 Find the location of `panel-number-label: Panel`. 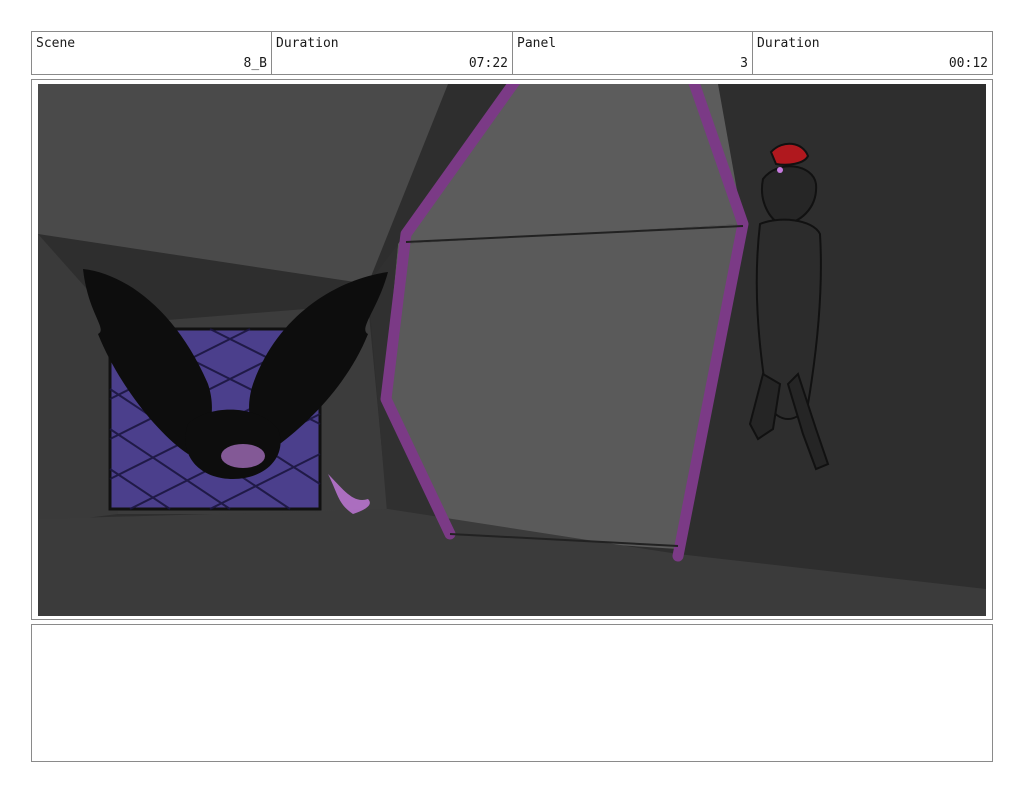

panel-number-label: Panel is located at coordinates (537, 43).